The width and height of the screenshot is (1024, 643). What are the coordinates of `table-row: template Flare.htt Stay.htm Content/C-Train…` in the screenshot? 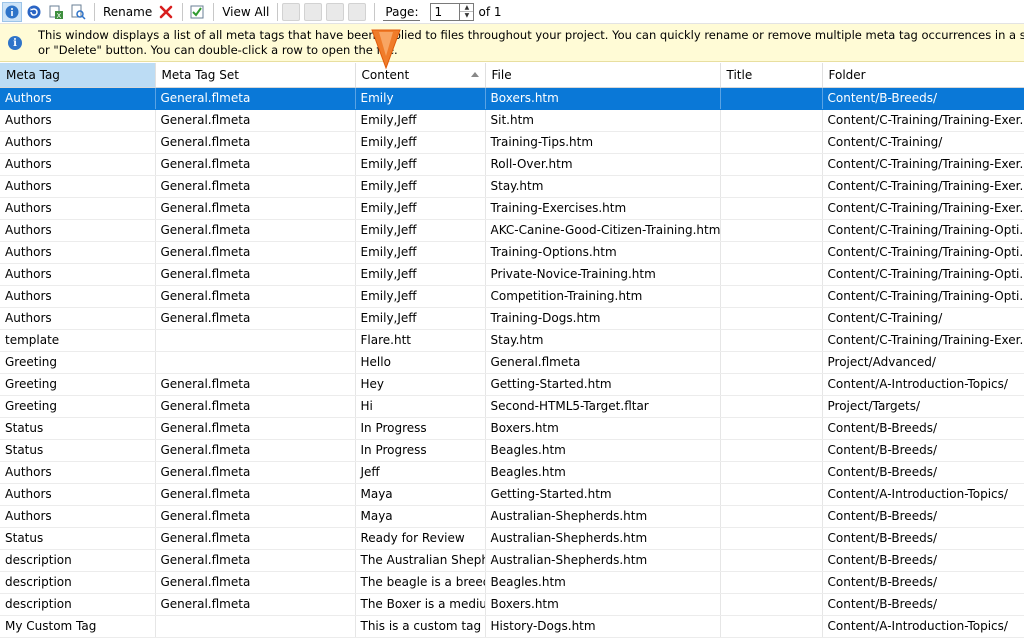 It's located at (512, 340).